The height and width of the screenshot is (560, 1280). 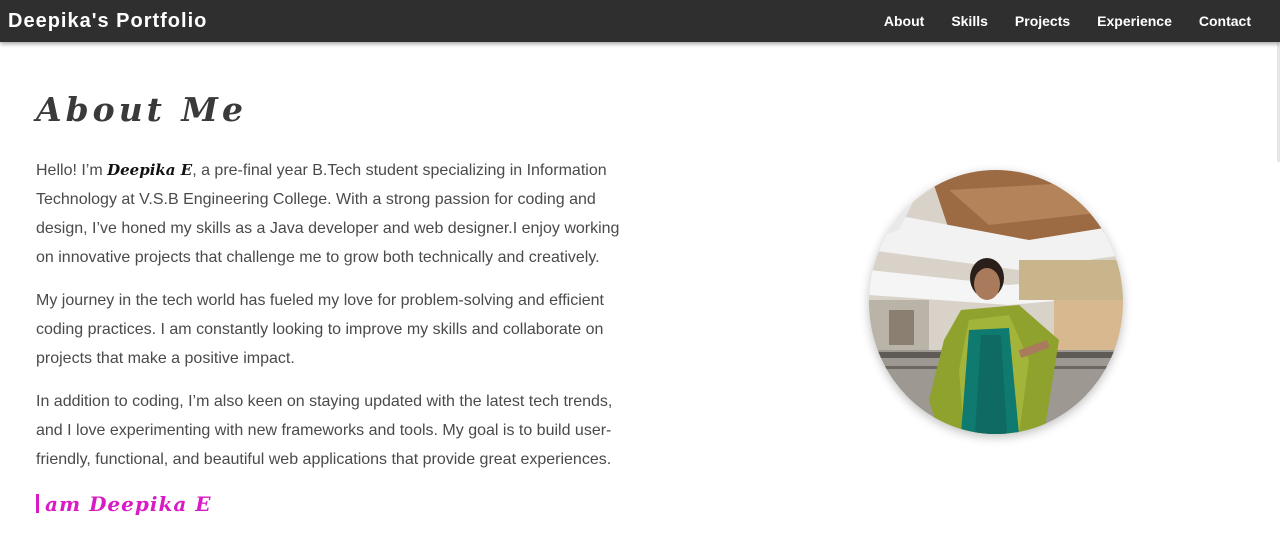 I want to click on about-title: About Me, so click(x=141, y=109).